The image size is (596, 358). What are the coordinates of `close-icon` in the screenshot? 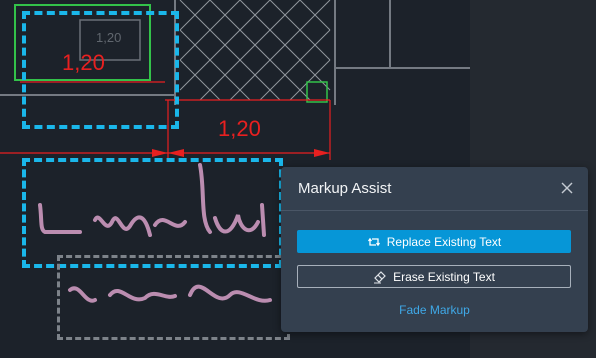 It's located at (567, 188).